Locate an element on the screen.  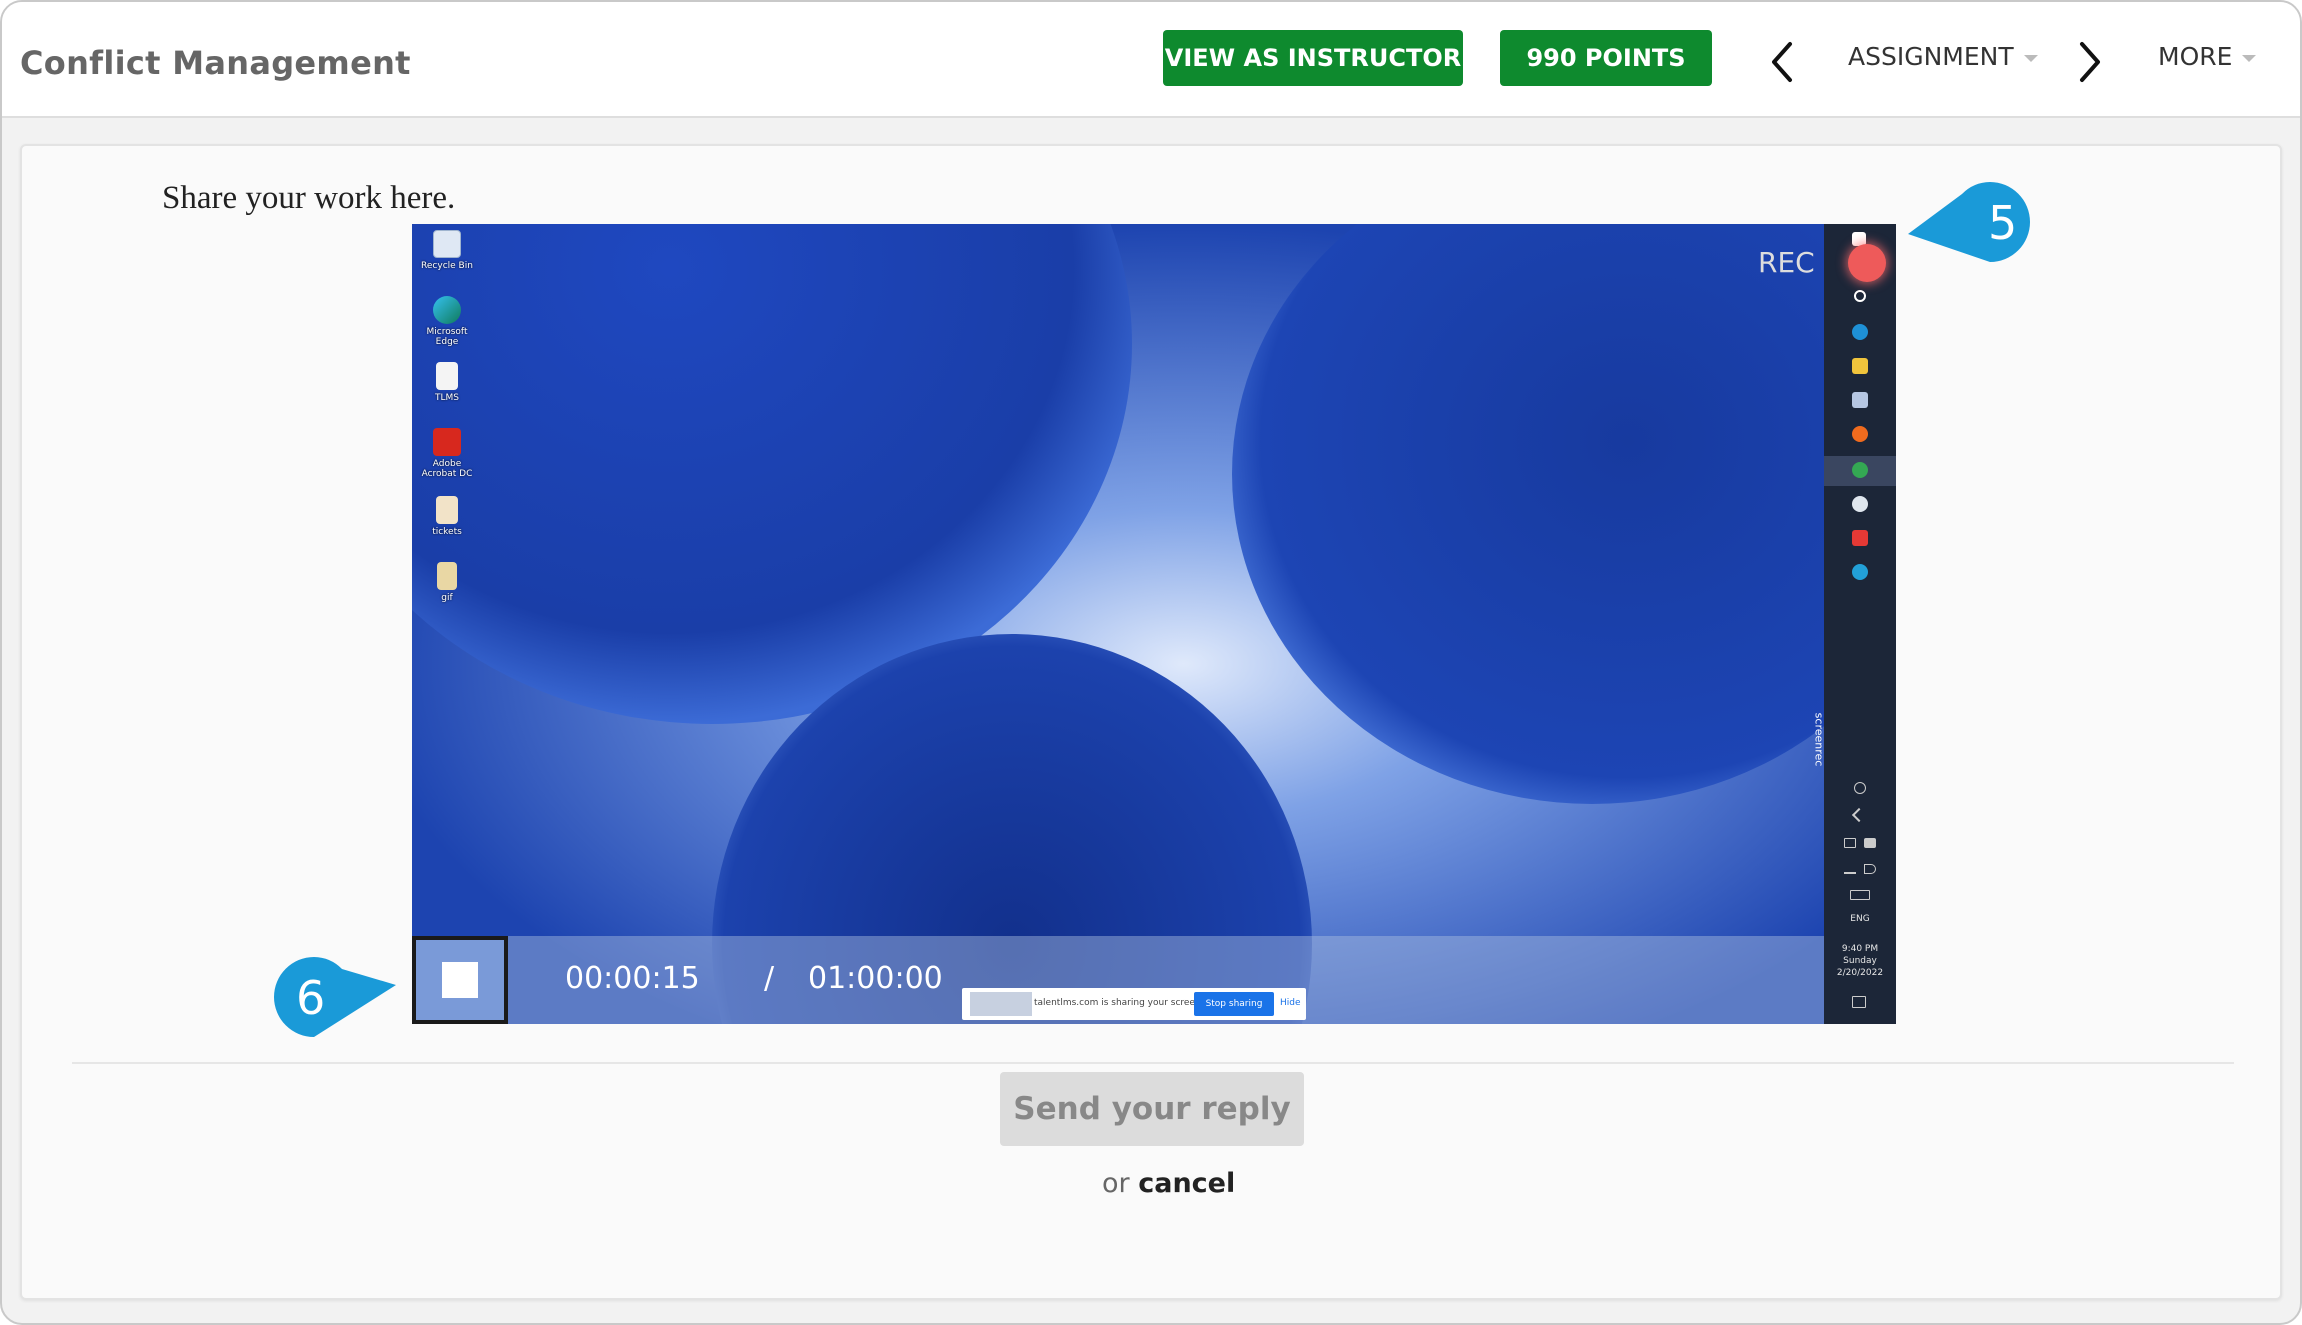
next-unit-button is located at coordinates (2090, 62).